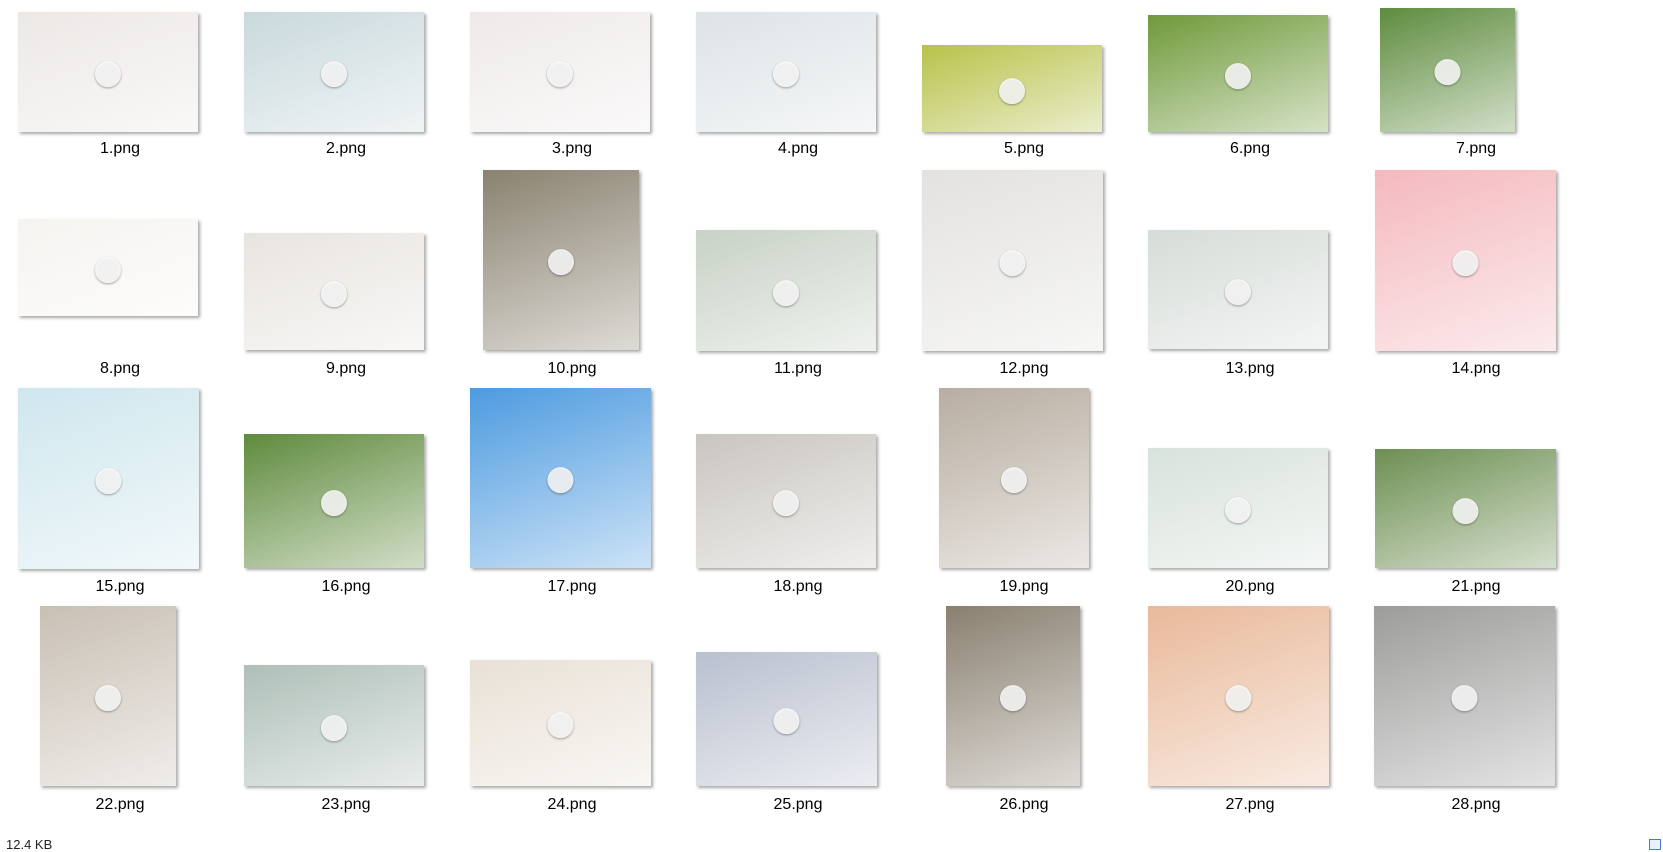 Image resolution: width=1663 pixels, height=852 pixels. Describe the element at coordinates (29, 844) in the screenshot. I see `status-file-size: 12.4 KB` at that location.